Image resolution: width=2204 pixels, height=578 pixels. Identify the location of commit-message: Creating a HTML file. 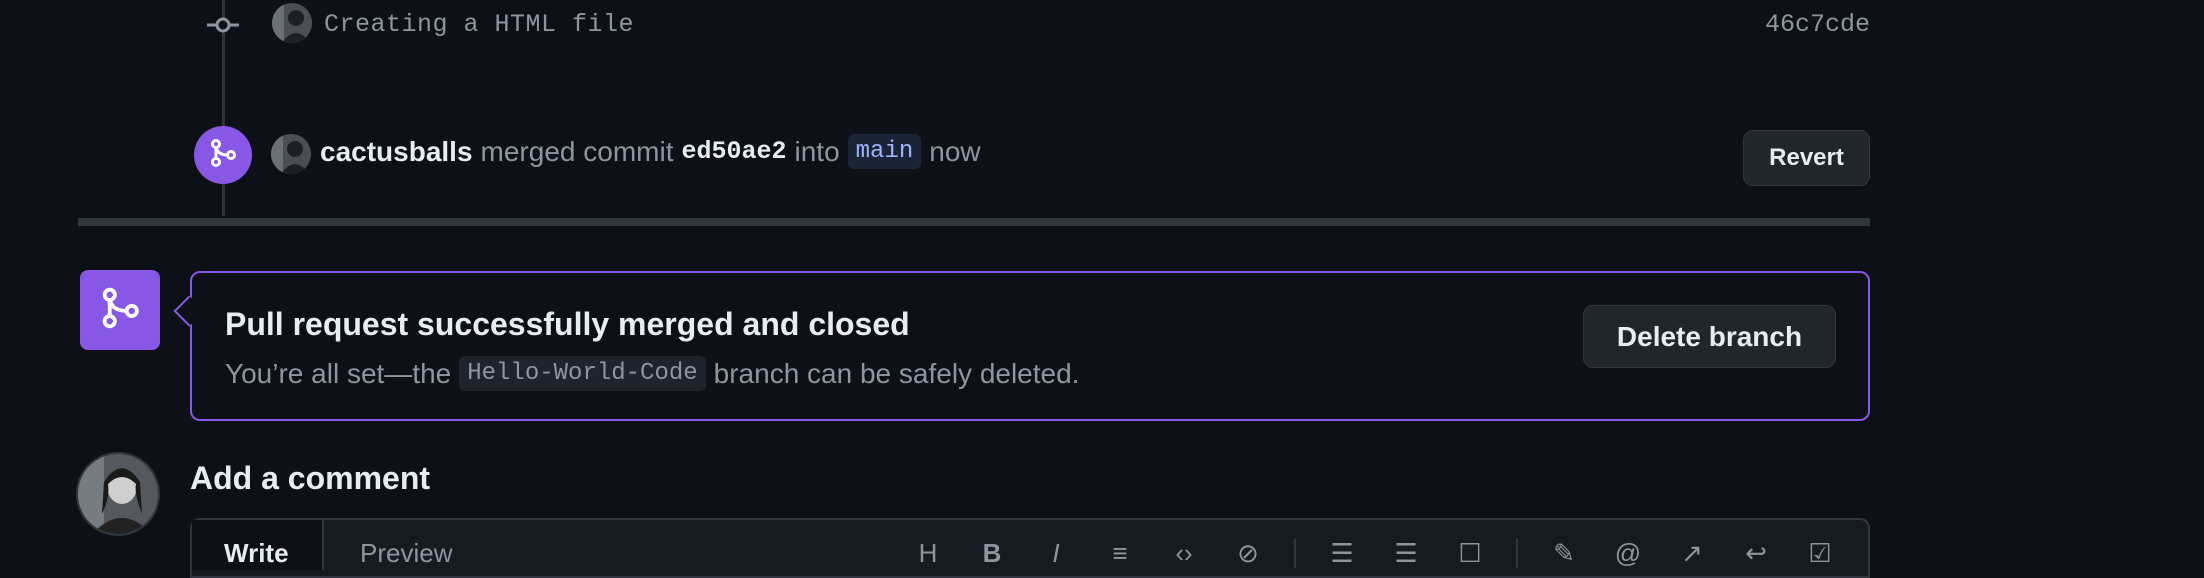
(479, 24).